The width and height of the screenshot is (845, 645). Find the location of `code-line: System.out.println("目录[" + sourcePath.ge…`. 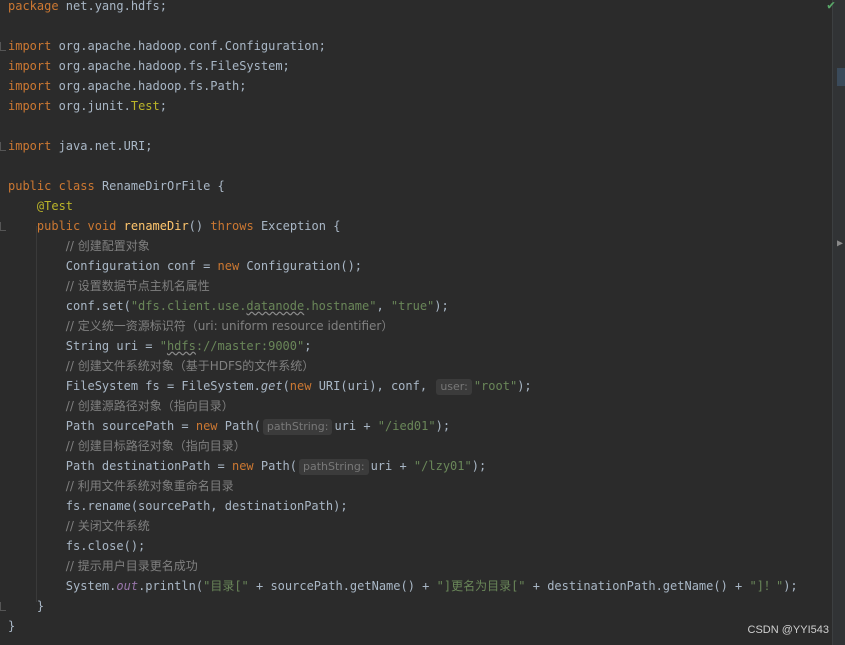

code-line: System.out.println("目录[" + sourcePath.ge… is located at coordinates (403, 586).